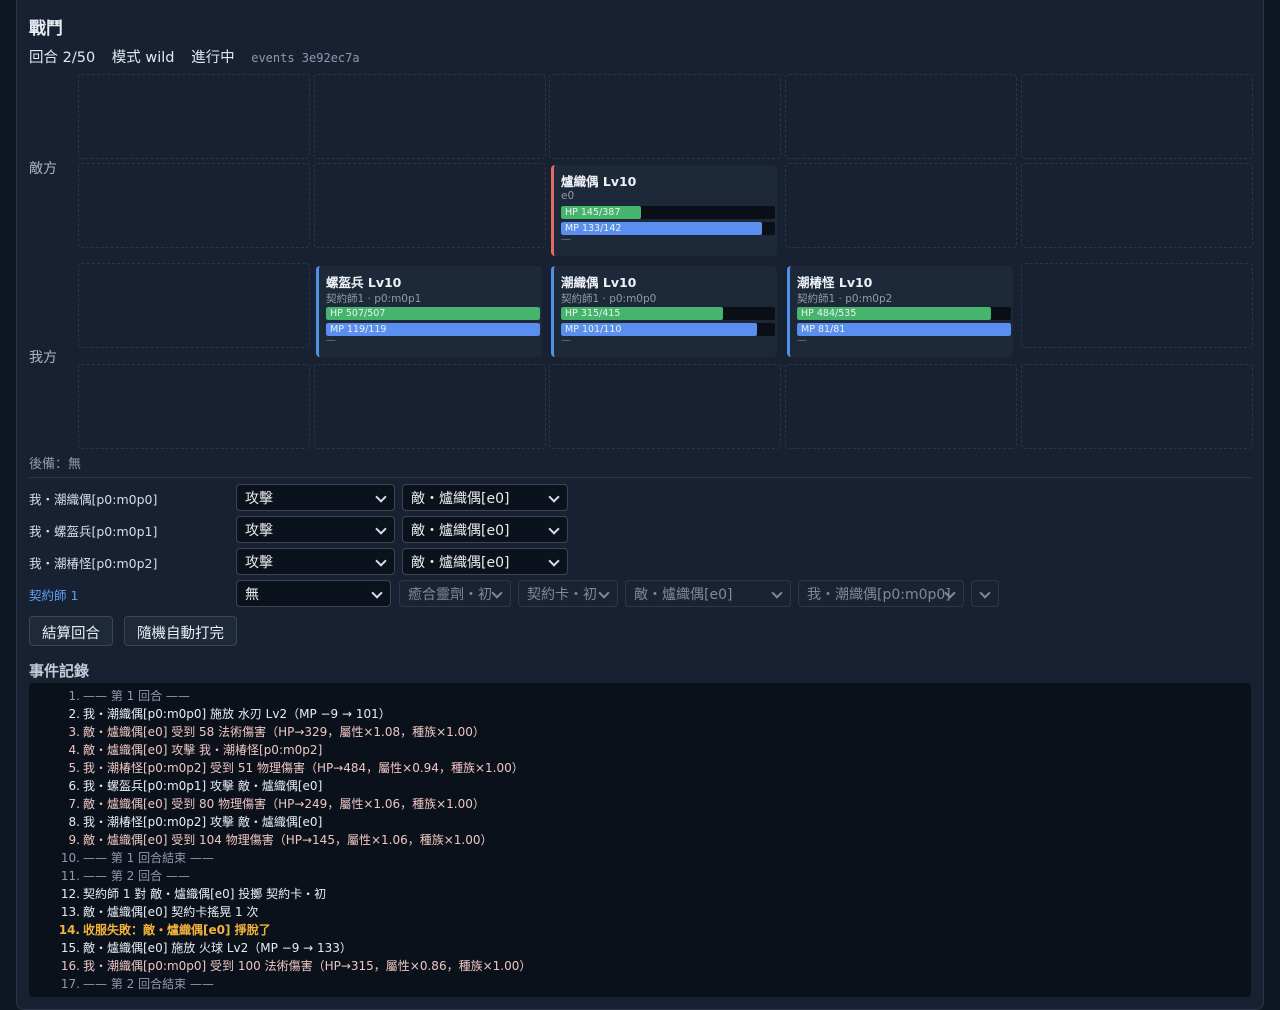  What do you see at coordinates (305, 58) in the screenshot?
I see `events-hash: events 3e92ec7a` at bounding box center [305, 58].